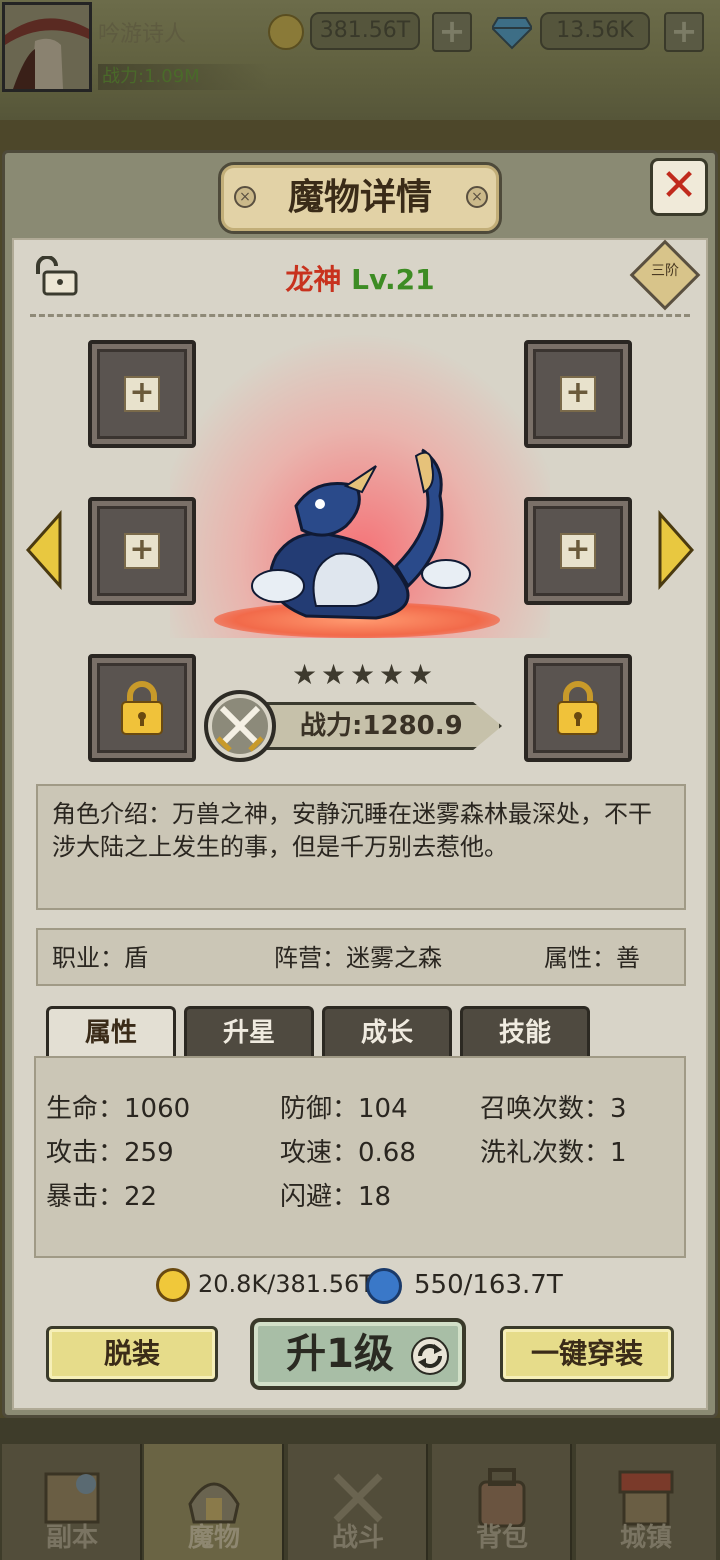 The image size is (720, 1560). What do you see at coordinates (365, 31) in the screenshot?
I see `gold-amount: 381.56T` at bounding box center [365, 31].